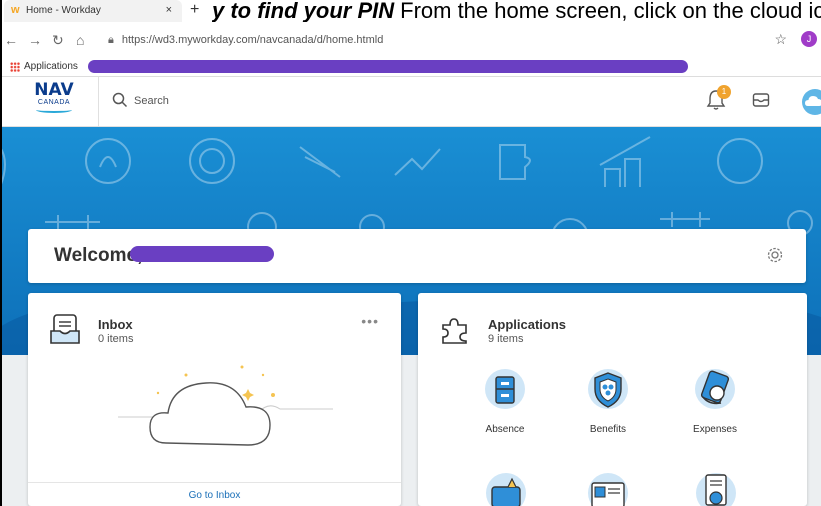 The height and width of the screenshot is (506, 821). I want to click on cloud-icon, so click(813, 101).